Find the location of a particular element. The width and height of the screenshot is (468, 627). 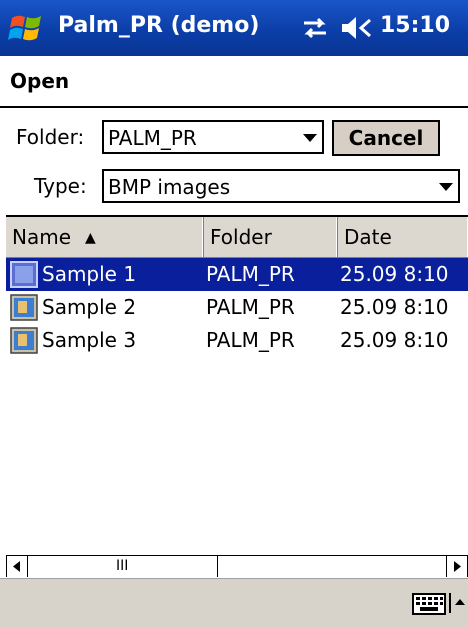

column-header-name-label: Name is located at coordinates (42, 237).